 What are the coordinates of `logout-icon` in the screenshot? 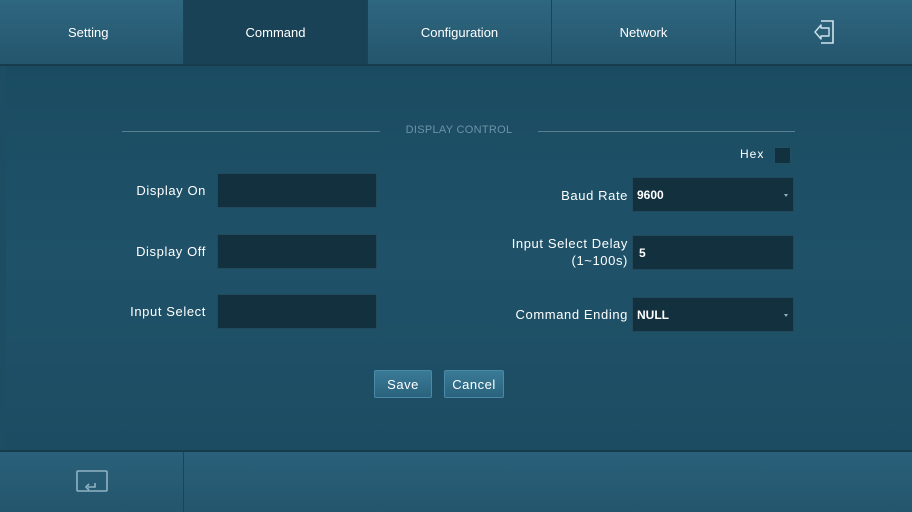 It's located at (824, 32).